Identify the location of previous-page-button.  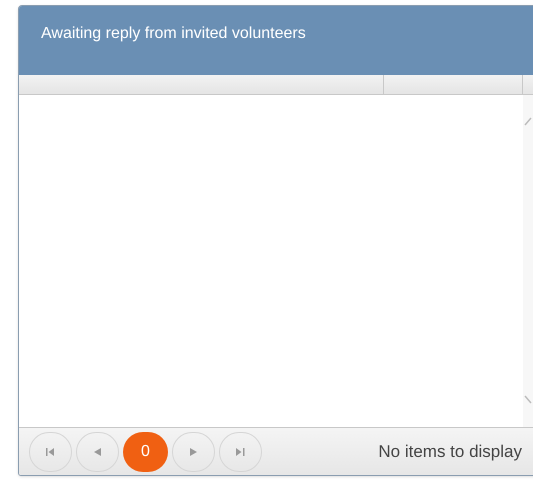
(97, 452).